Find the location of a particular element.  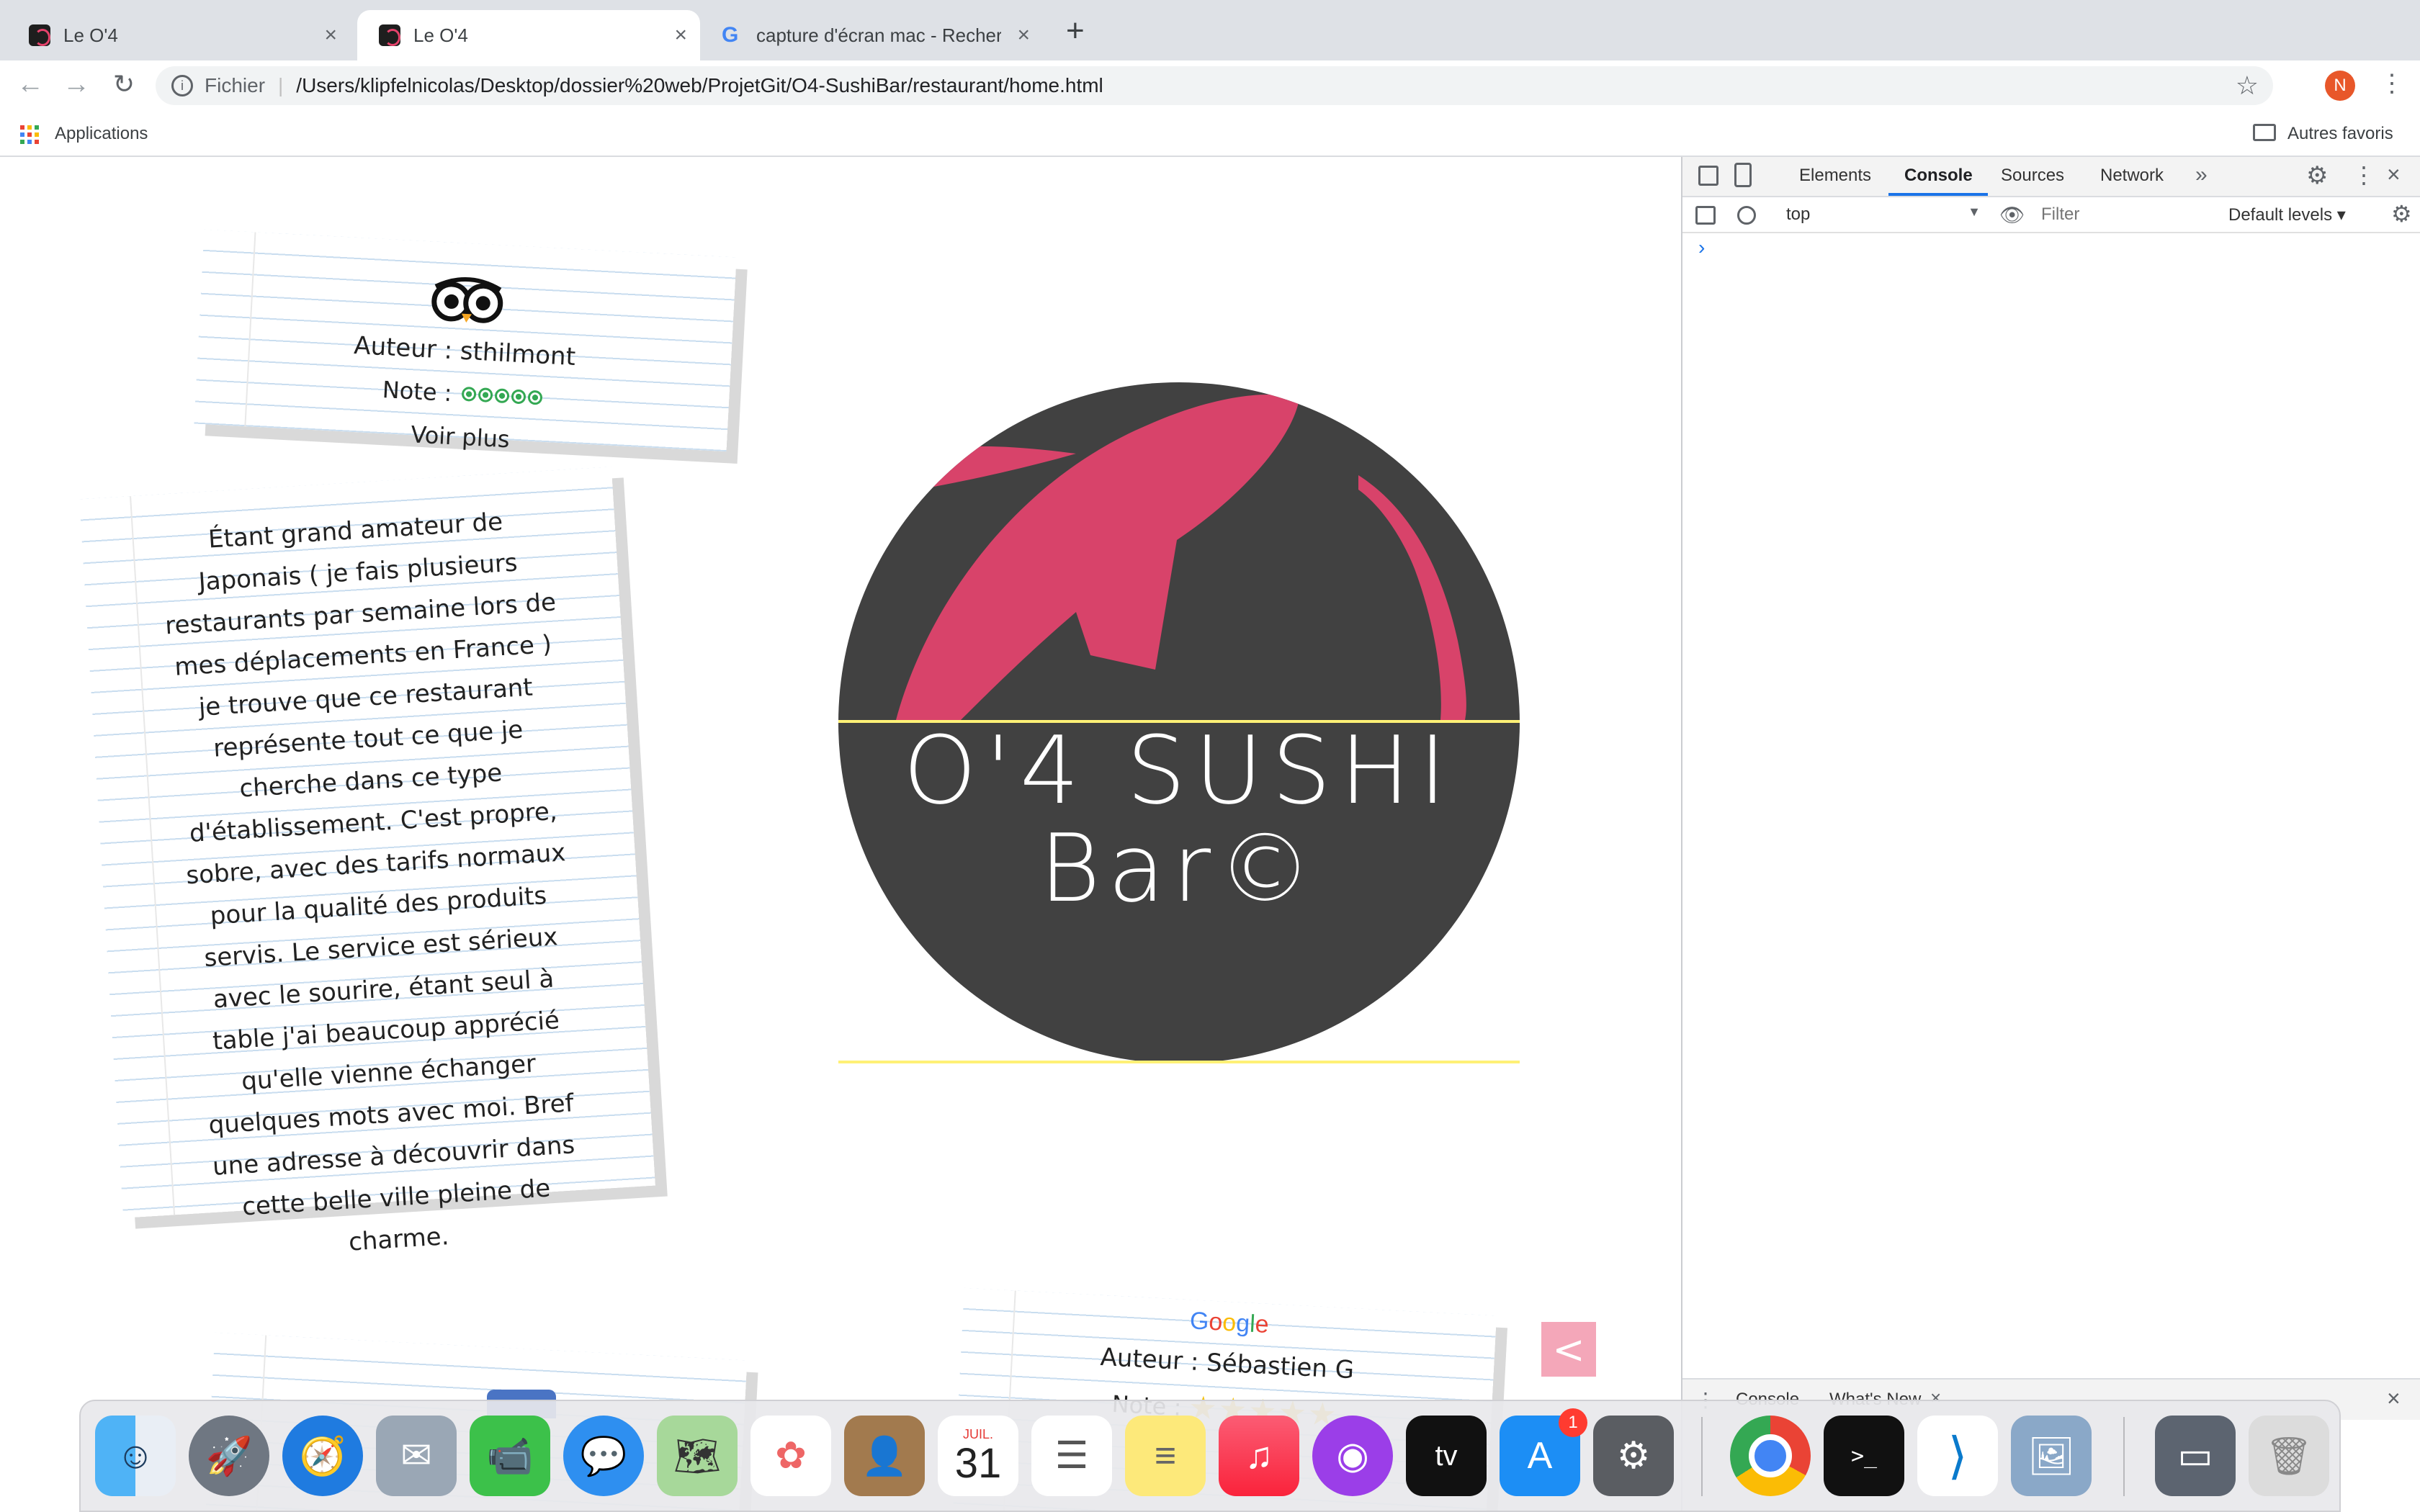

more-tabs-icon: » is located at coordinates (2201, 175).